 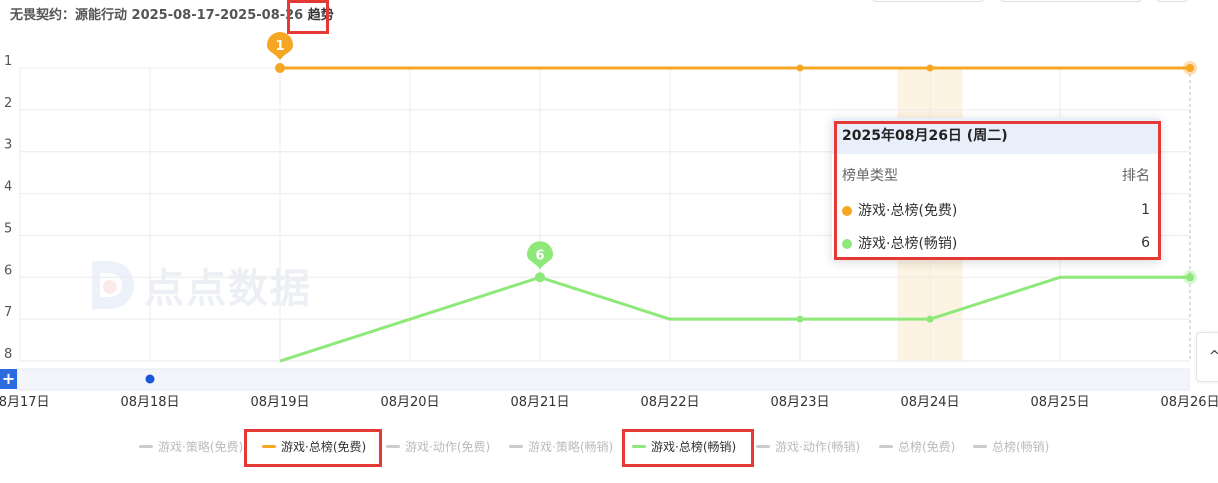 I want to click on legend-item: 游戏·策略(畅销), so click(x=561, y=446).